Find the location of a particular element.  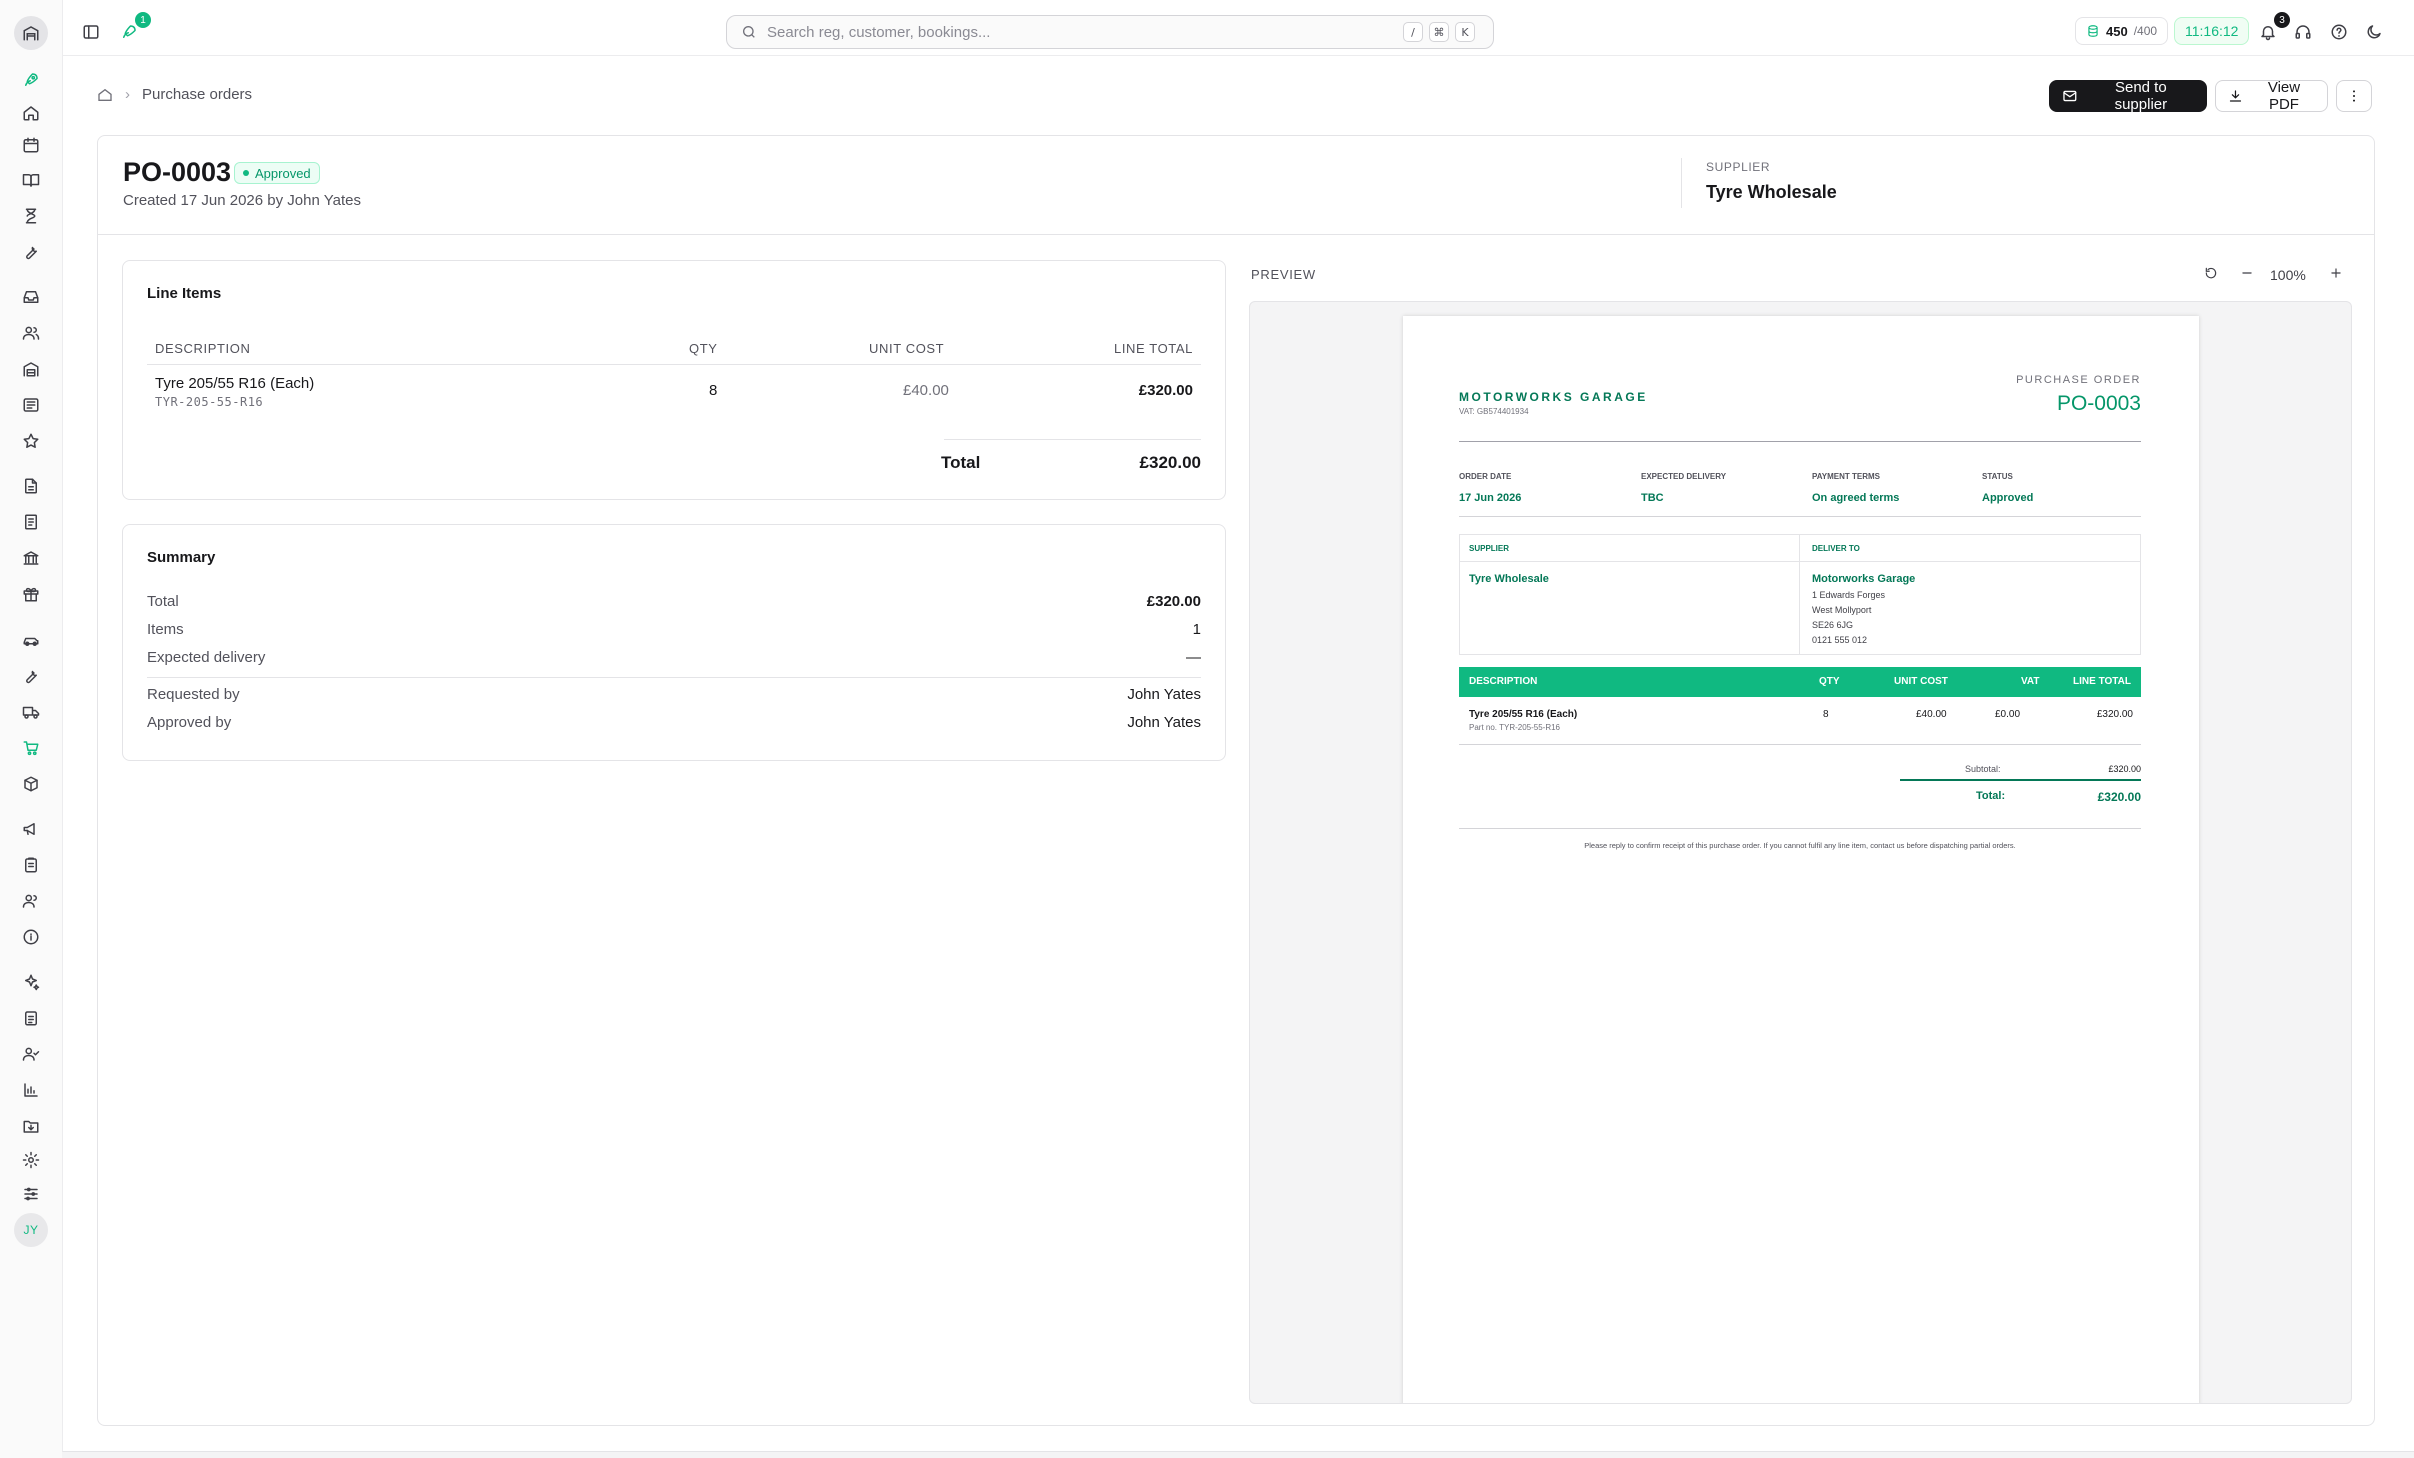

users-icon is located at coordinates (31, 333).